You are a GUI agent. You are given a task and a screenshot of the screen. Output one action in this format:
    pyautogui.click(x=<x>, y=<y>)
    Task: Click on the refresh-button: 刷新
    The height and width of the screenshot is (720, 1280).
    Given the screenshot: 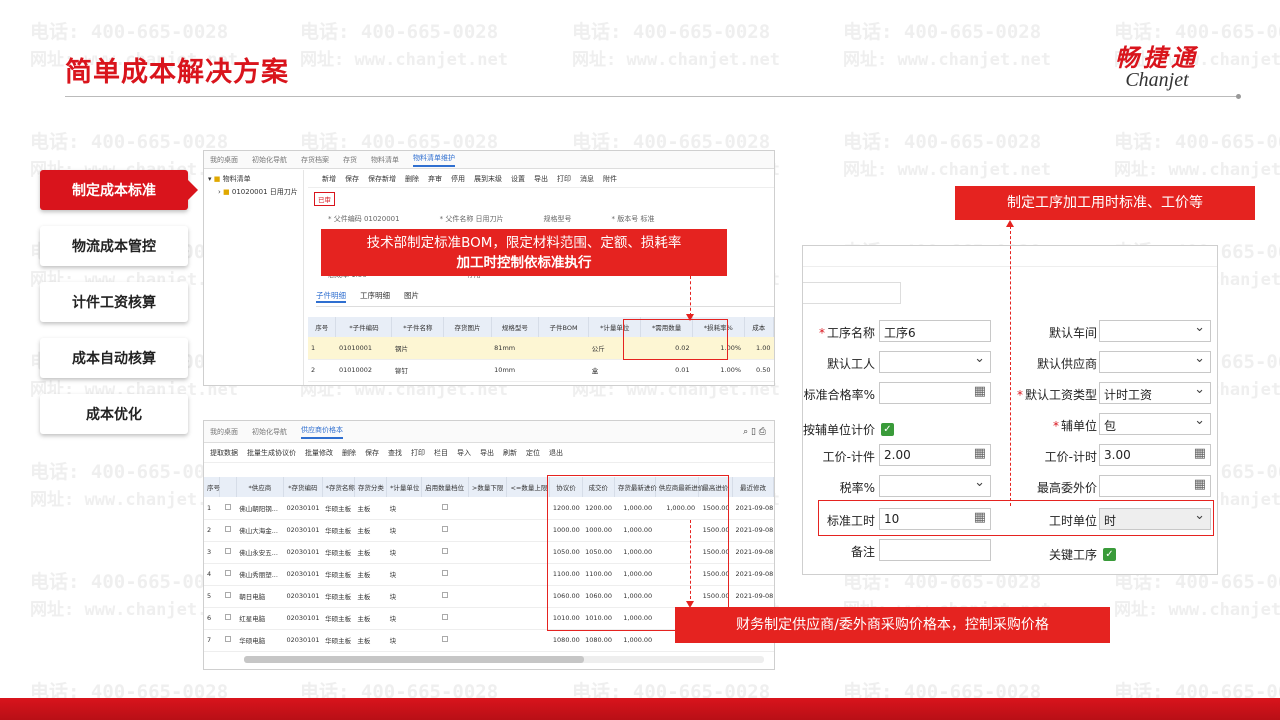 What is the action you would take?
    pyautogui.click(x=510, y=453)
    